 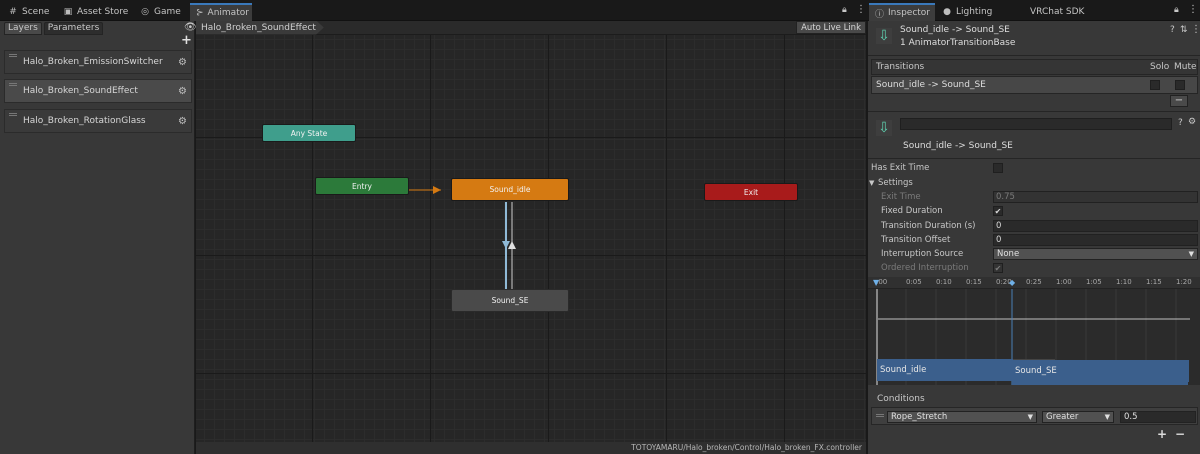 What do you see at coordinates (1034, 197) in the screenshot?
I see `exit-time-row: Exit Time 0.75` at bounding box center [1034, 197].